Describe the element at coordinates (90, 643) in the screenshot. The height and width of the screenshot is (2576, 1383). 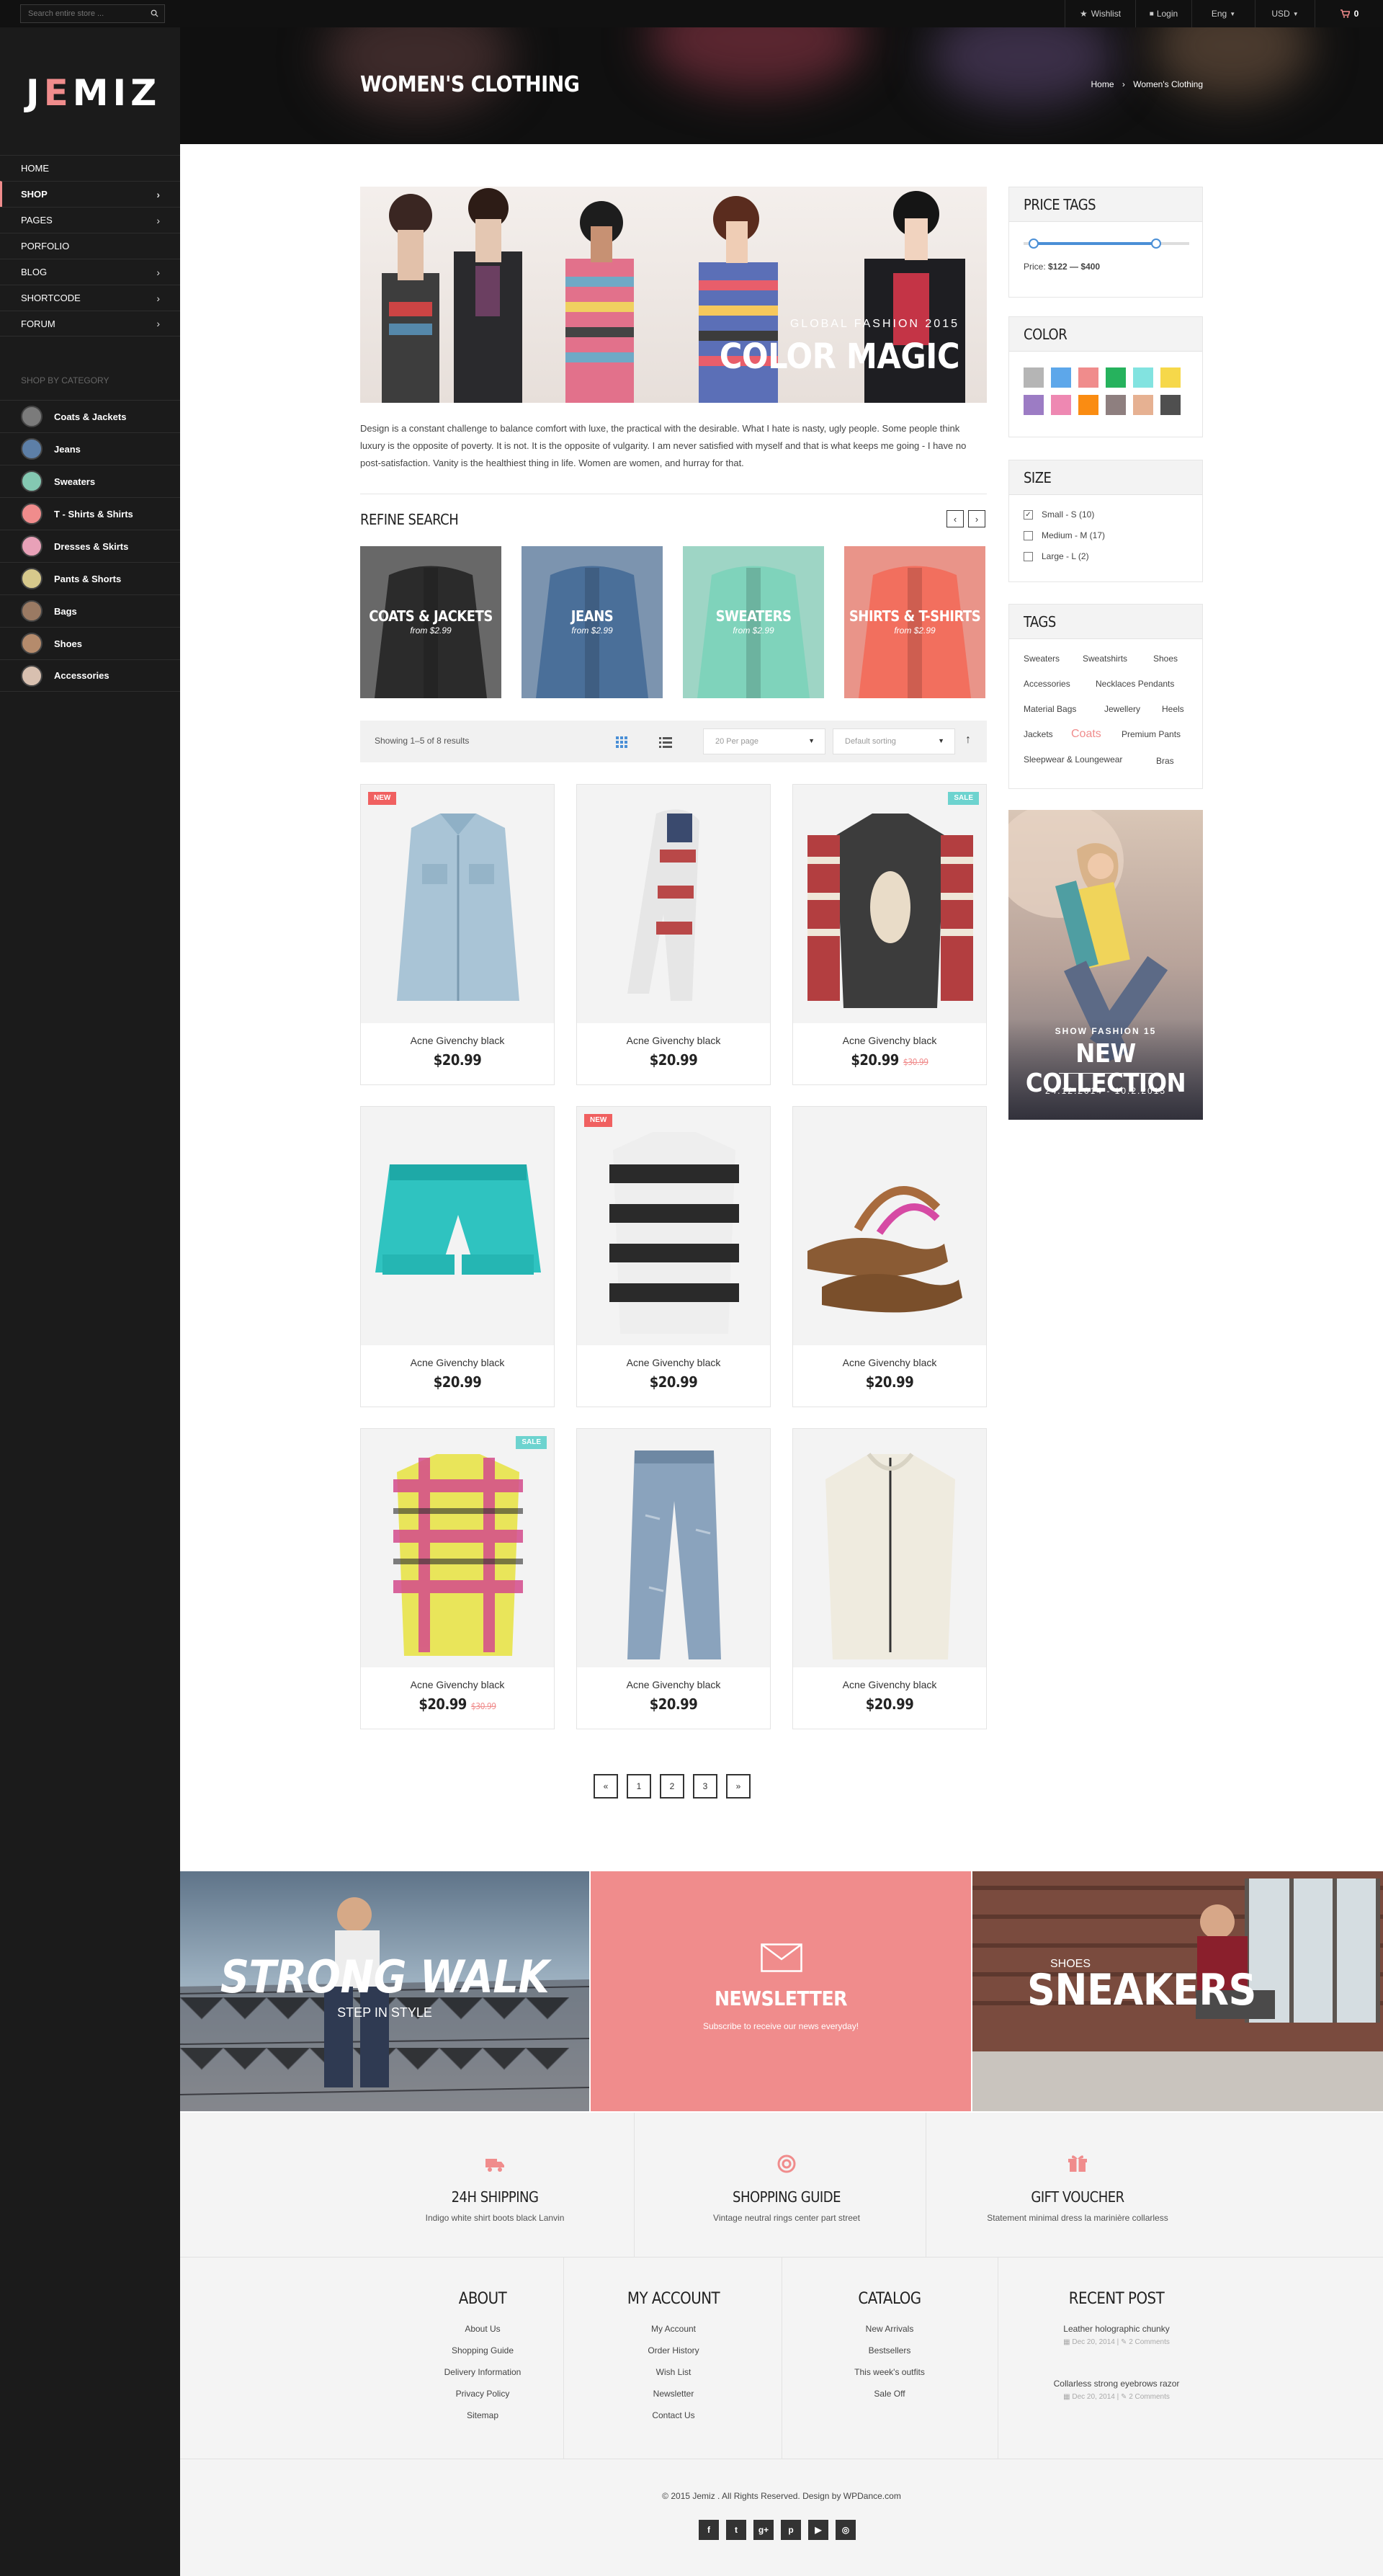
I see `category-item: Shoes` at that location.